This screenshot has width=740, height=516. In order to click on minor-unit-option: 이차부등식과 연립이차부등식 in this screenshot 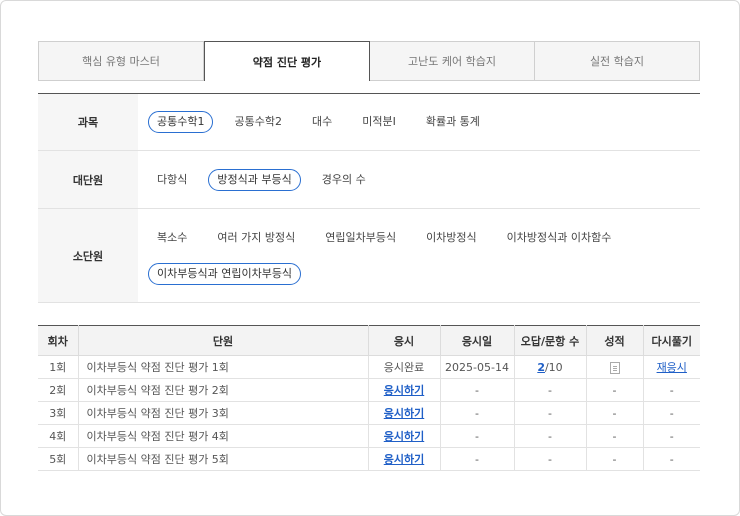, I will do `click(225, 273)`.